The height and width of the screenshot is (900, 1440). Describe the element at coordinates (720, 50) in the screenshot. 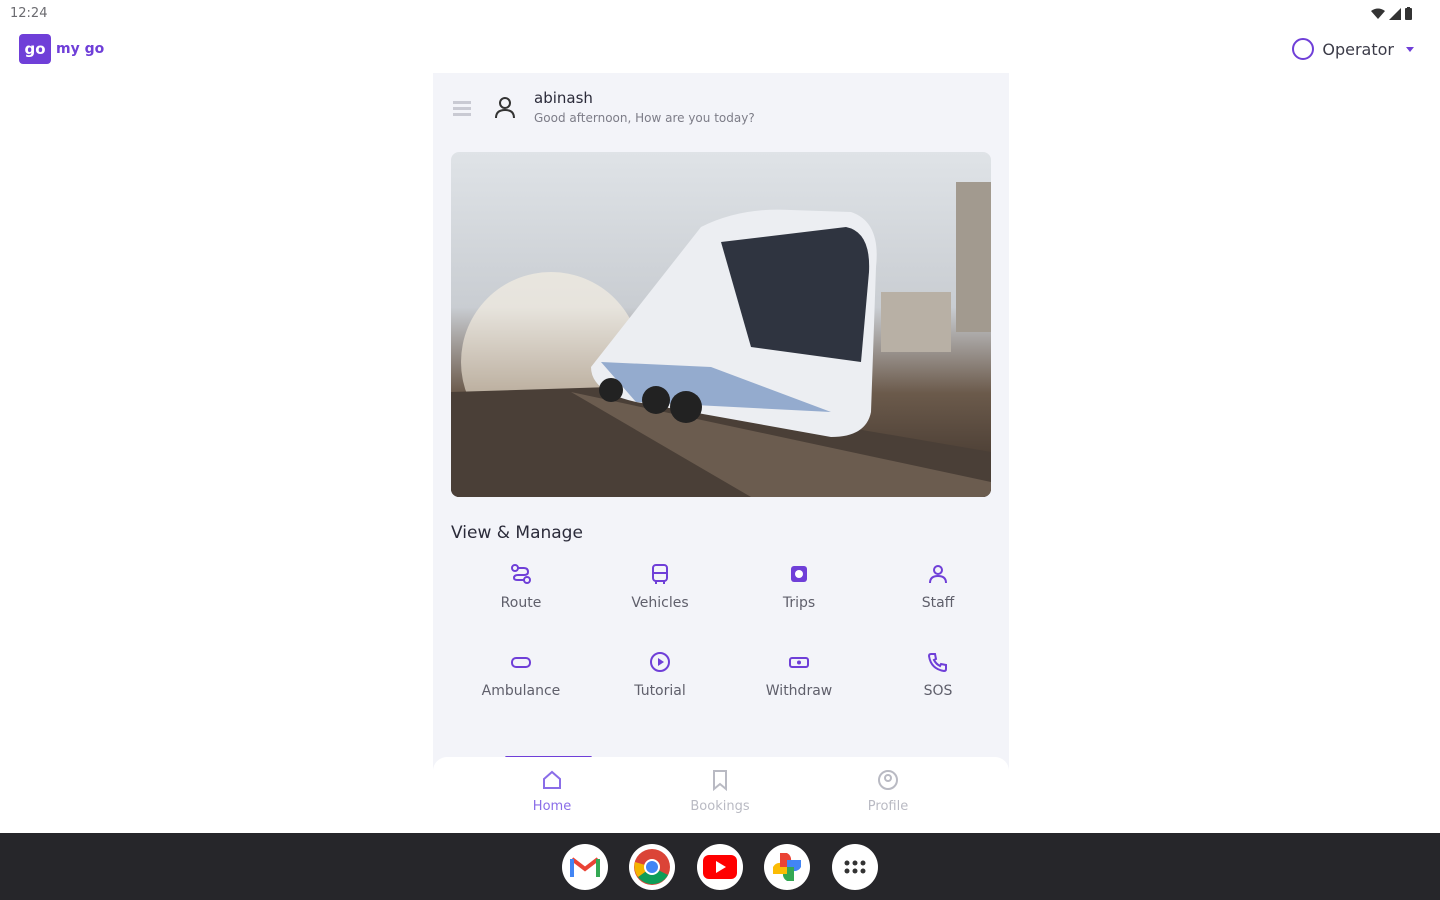

I see `top-app-bar: go my go Operator` at that location.